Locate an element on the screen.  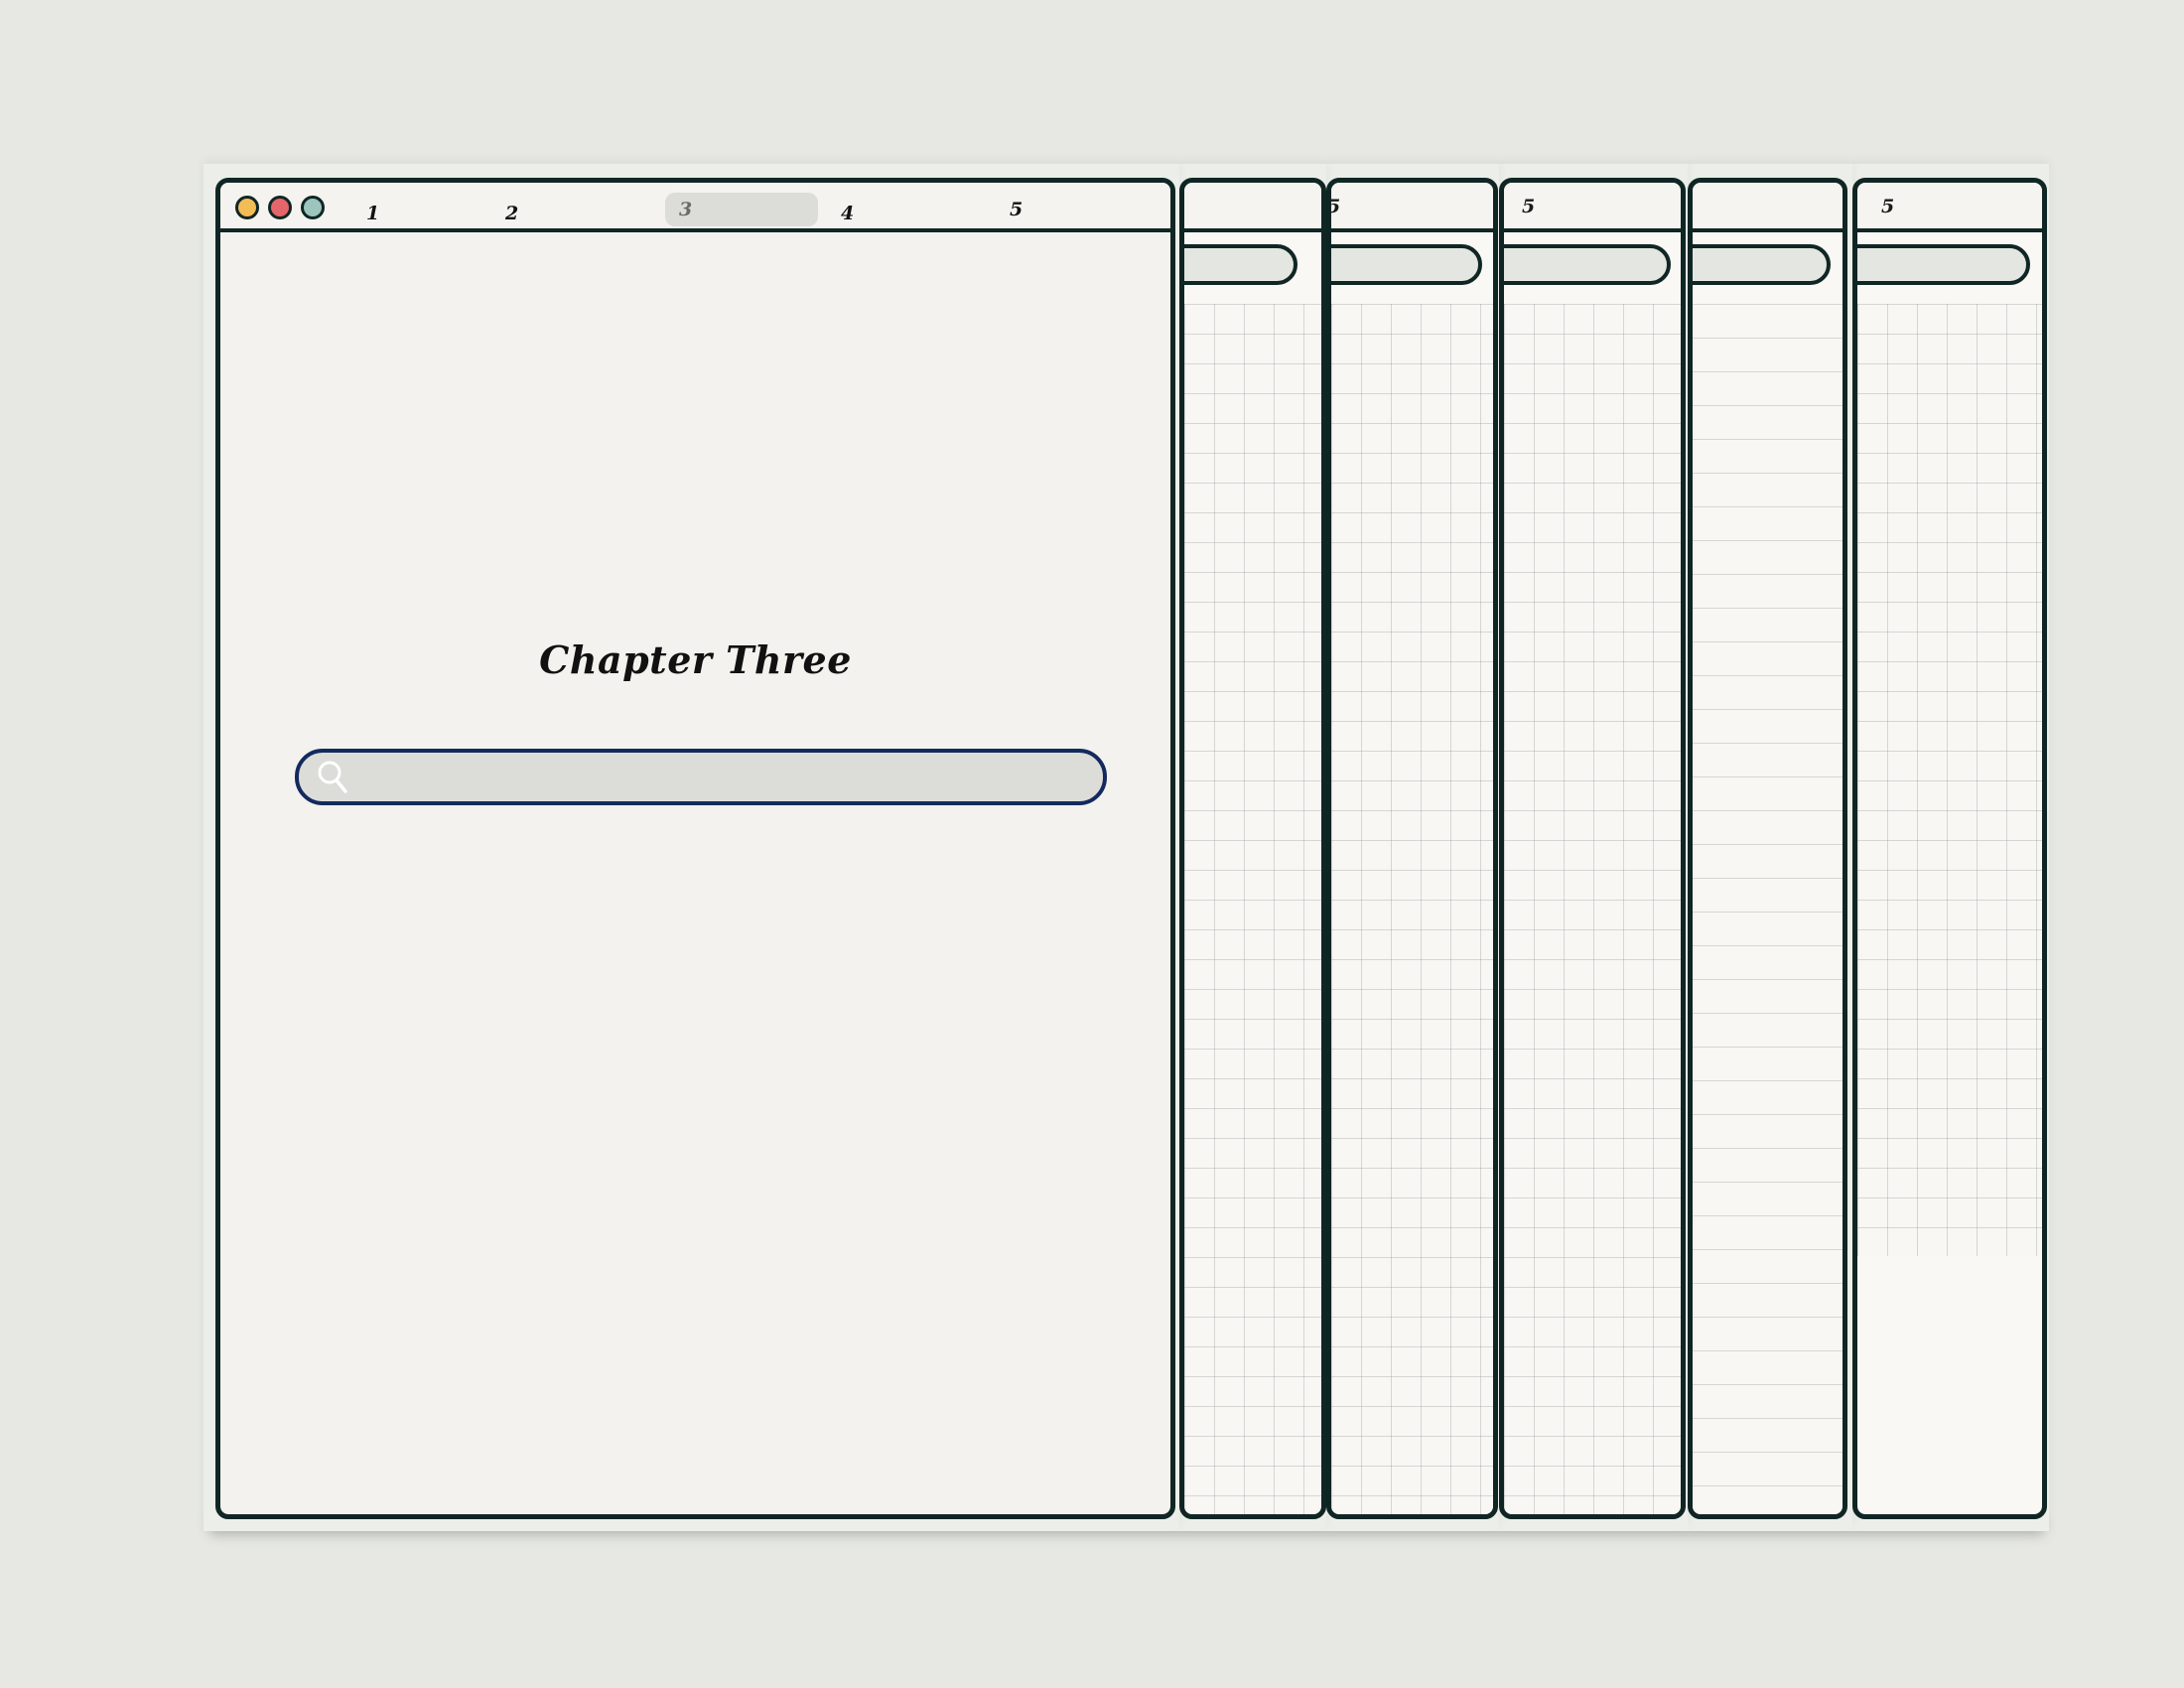
background-window-2: 5 is located at coordinates (1412, 848).